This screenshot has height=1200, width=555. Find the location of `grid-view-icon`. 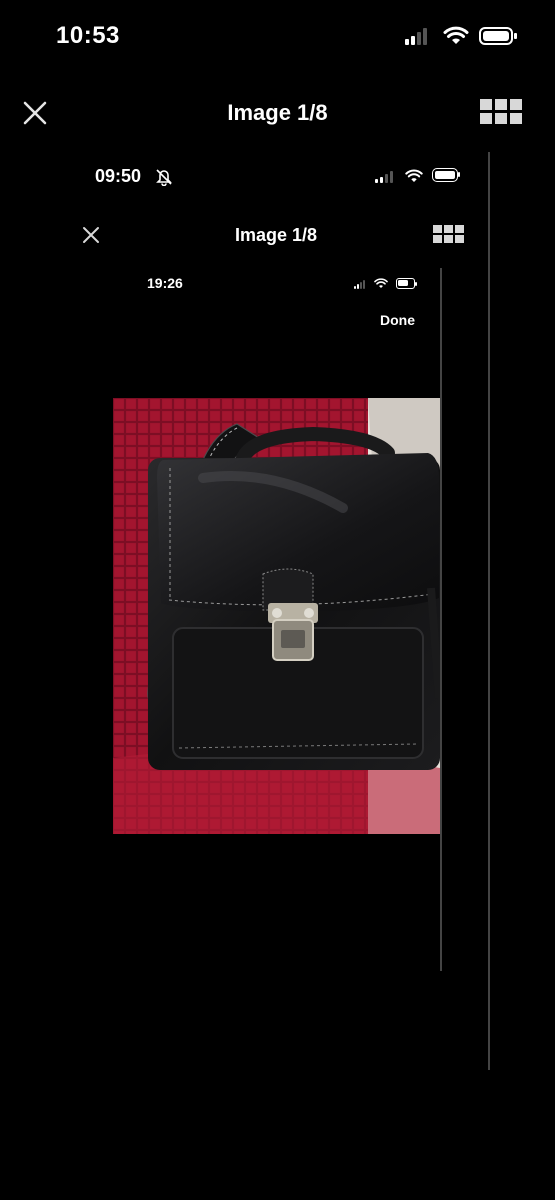

grid-view-icon is located at coordinates (501, 111).